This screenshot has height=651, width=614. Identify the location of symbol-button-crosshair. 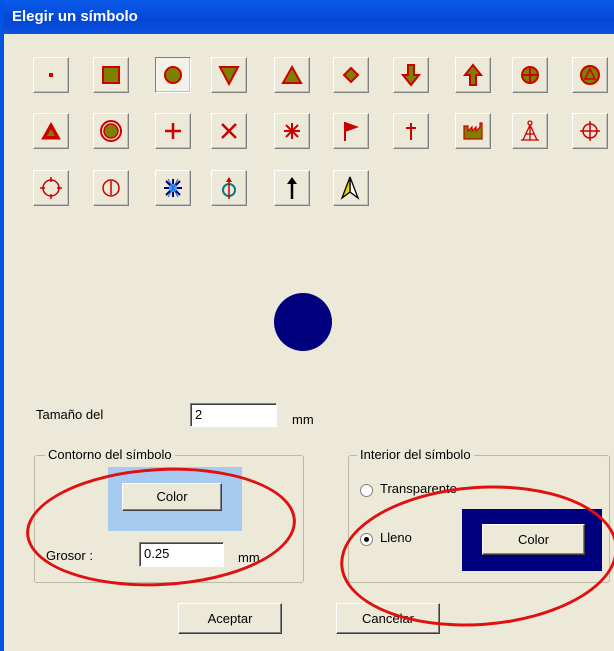
(590, 131).